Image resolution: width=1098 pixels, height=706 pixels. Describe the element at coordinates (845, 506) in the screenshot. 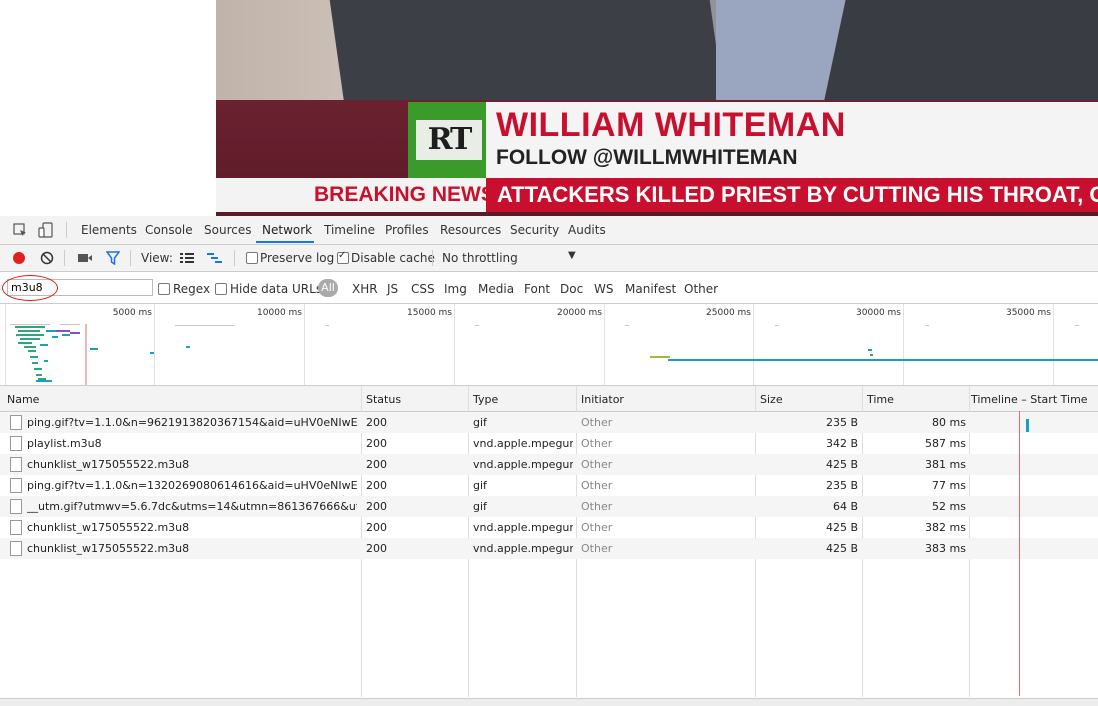

I see `cell-size: 64 B` at that location.